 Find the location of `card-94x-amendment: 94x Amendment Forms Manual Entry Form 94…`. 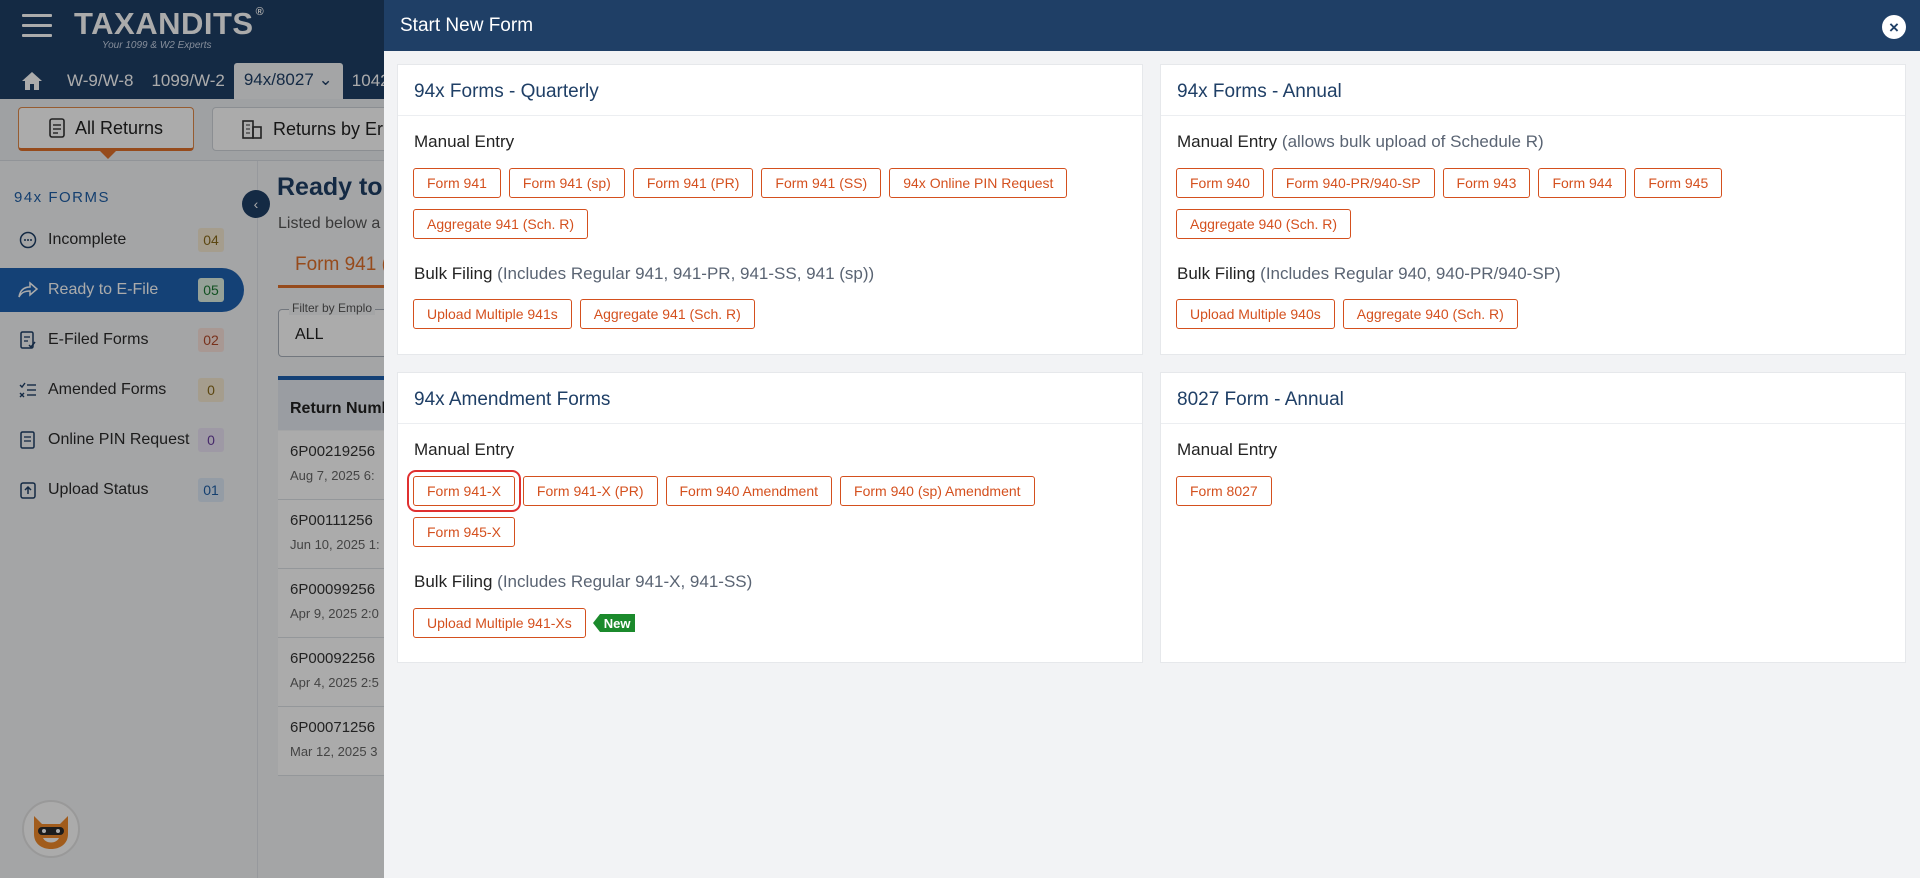

card-94x-amendment: 94x Amendment Forms Manual Entry Form 94… is located at coordinates (770, 517).